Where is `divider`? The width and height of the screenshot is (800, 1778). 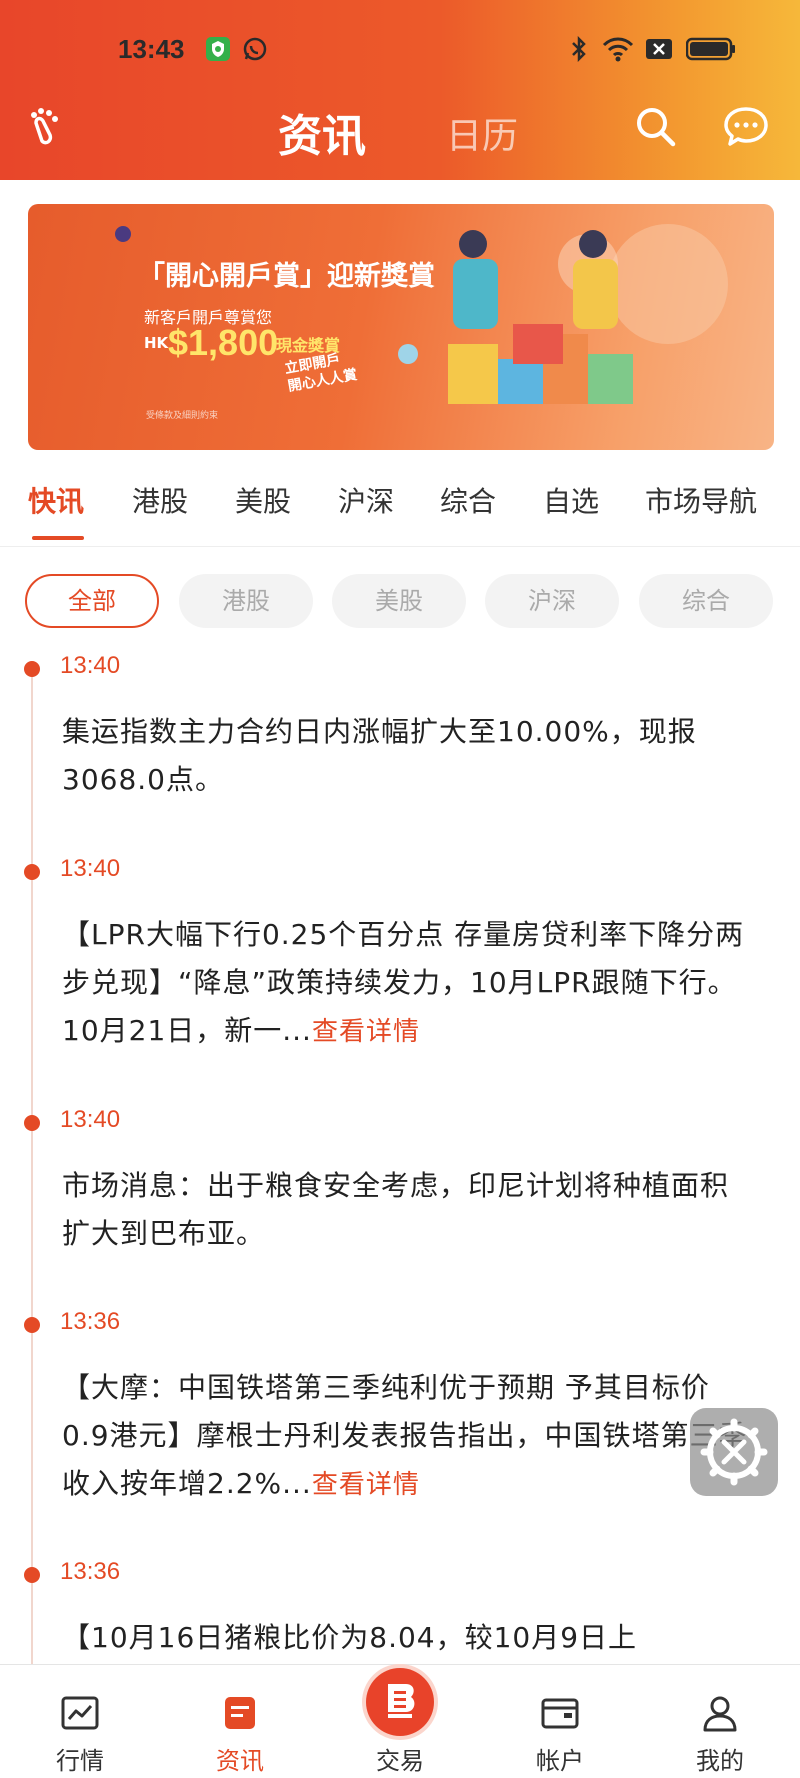 divider is located at coordinates (400, 546).